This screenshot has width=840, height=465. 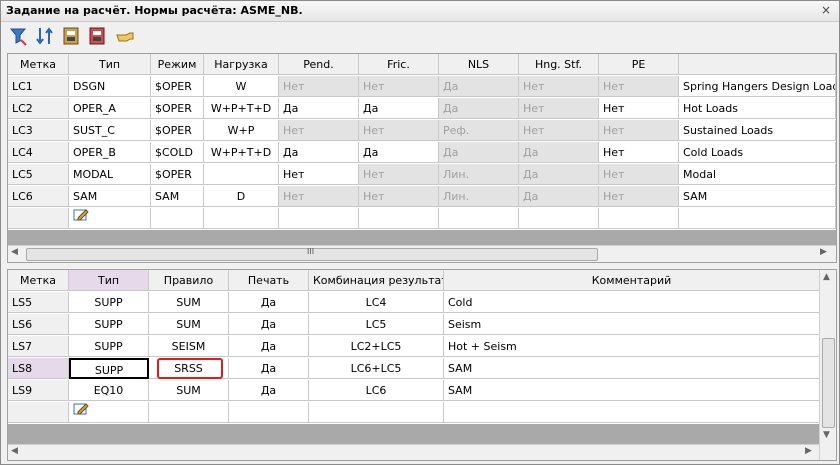 What do you see at coordinates (312, 254) in the screenshot?
I see `scroll-thumb: III` at bounding box center [312, 254].